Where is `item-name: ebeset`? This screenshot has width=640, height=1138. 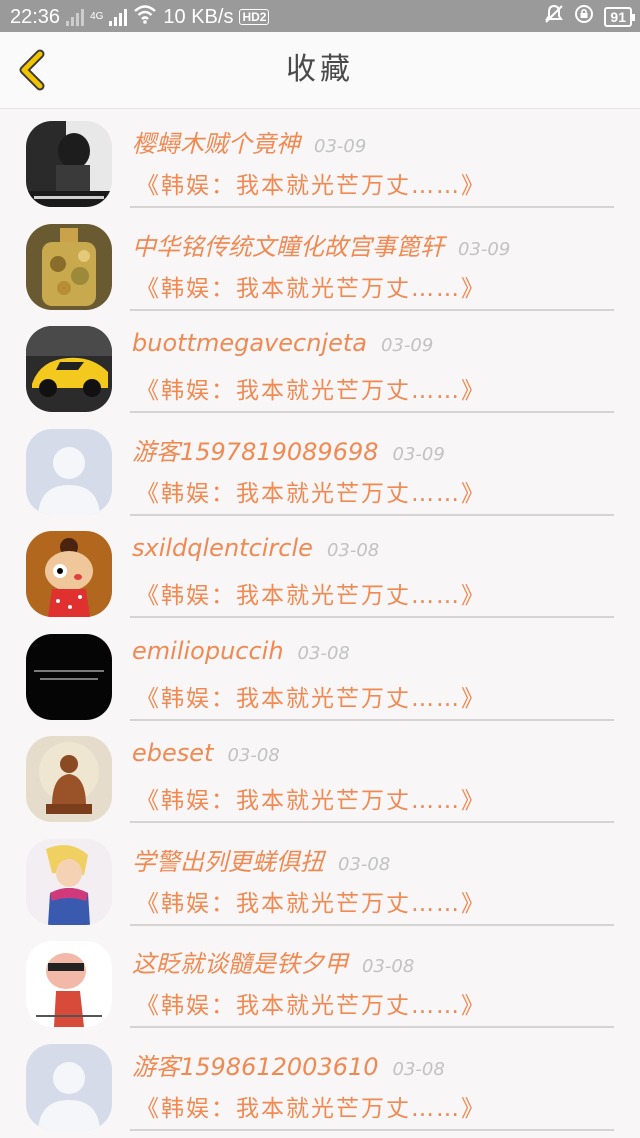 item-name: ebeset is located at coordinates (173, 753).